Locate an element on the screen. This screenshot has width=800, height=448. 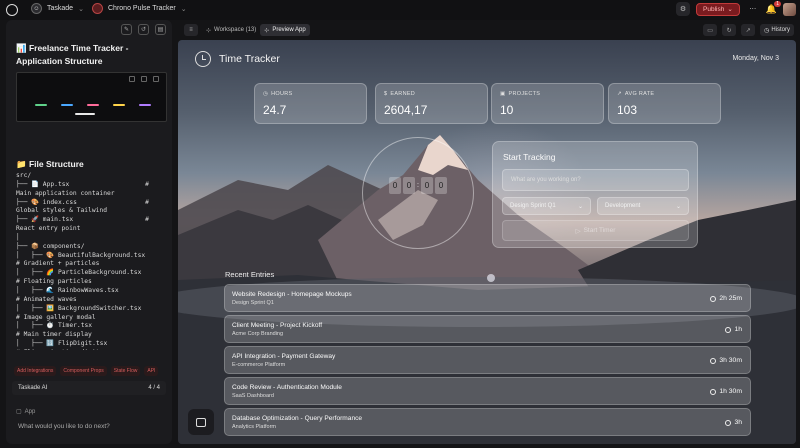
history-button: ◷ History is located at coordinates (777, 30).